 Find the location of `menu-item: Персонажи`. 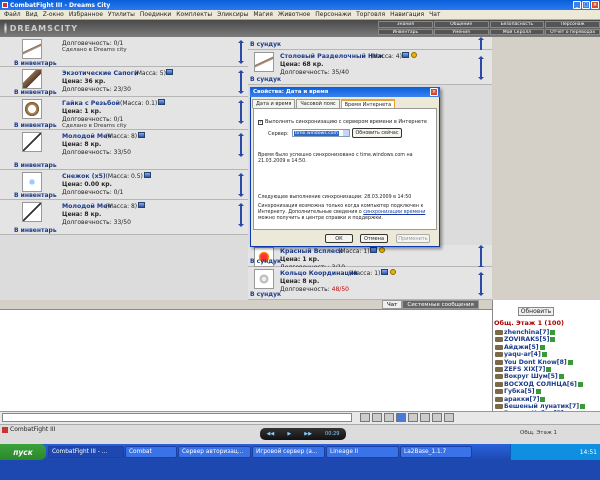

menu-item: Персонажи is located at coordinates (333, 14).